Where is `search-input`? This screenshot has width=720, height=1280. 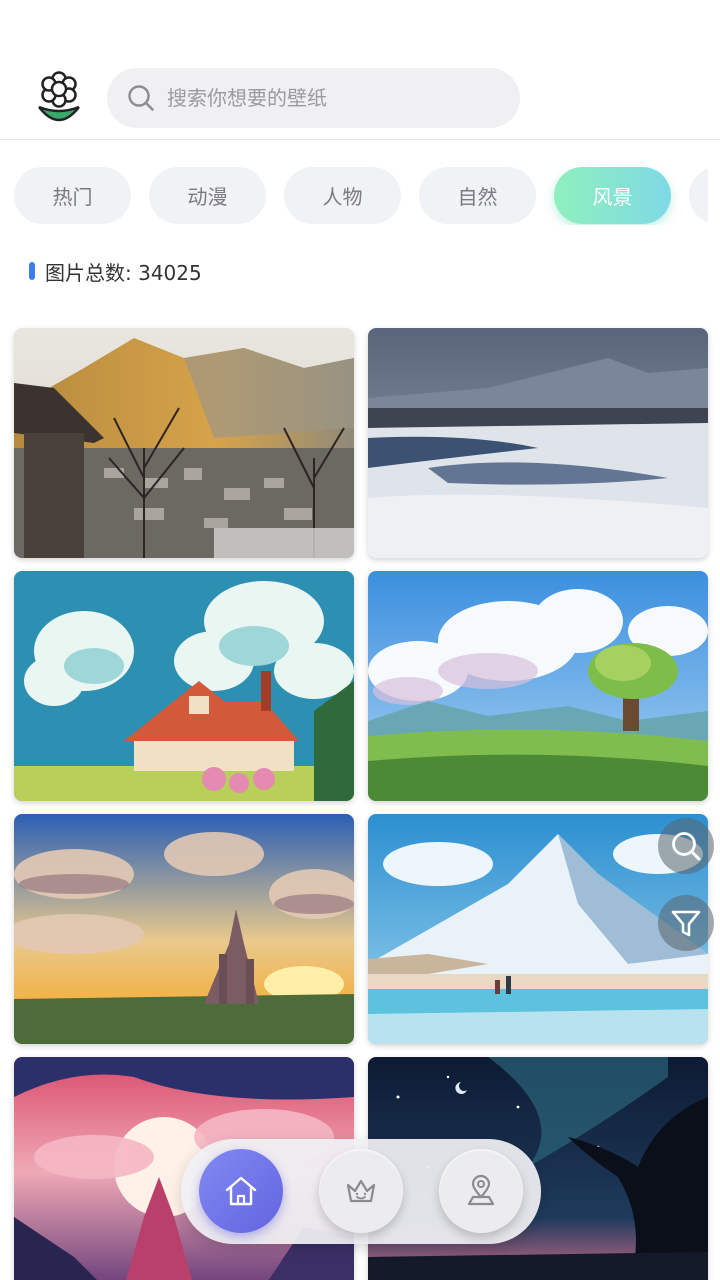
search-input is located at coordinates (337, 98).